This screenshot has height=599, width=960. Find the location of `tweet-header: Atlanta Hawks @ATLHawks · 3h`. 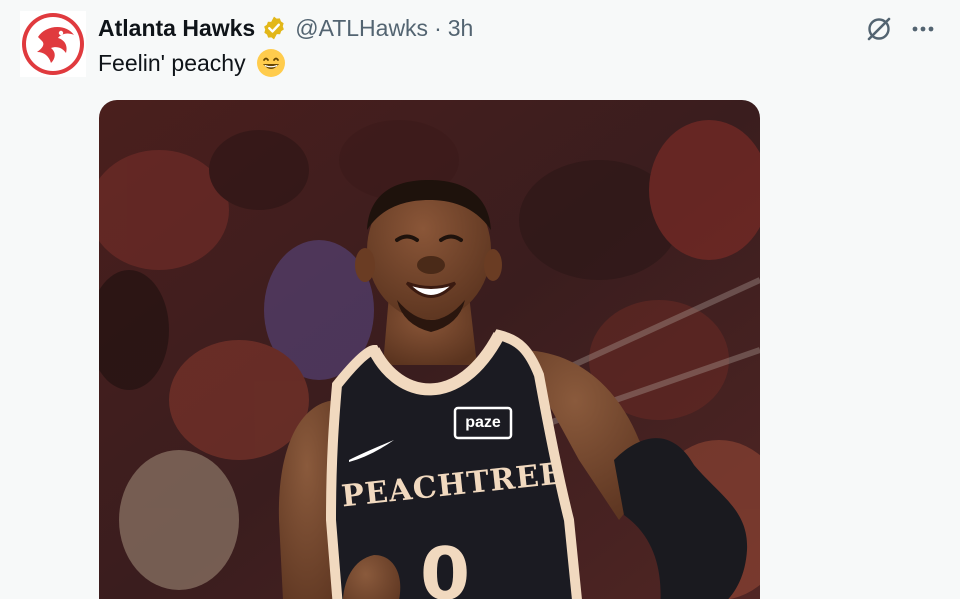

tweet-header: Atlanta Hawks @ATLHawks · 3h is located at coordinates (285, 28).